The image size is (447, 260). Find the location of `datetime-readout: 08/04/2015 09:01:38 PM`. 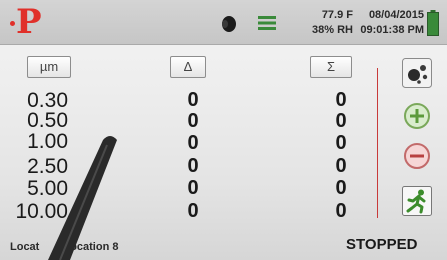

datetime-readout: 08/04/2015 09:01:38 PM is located at coordinates (389, 23).